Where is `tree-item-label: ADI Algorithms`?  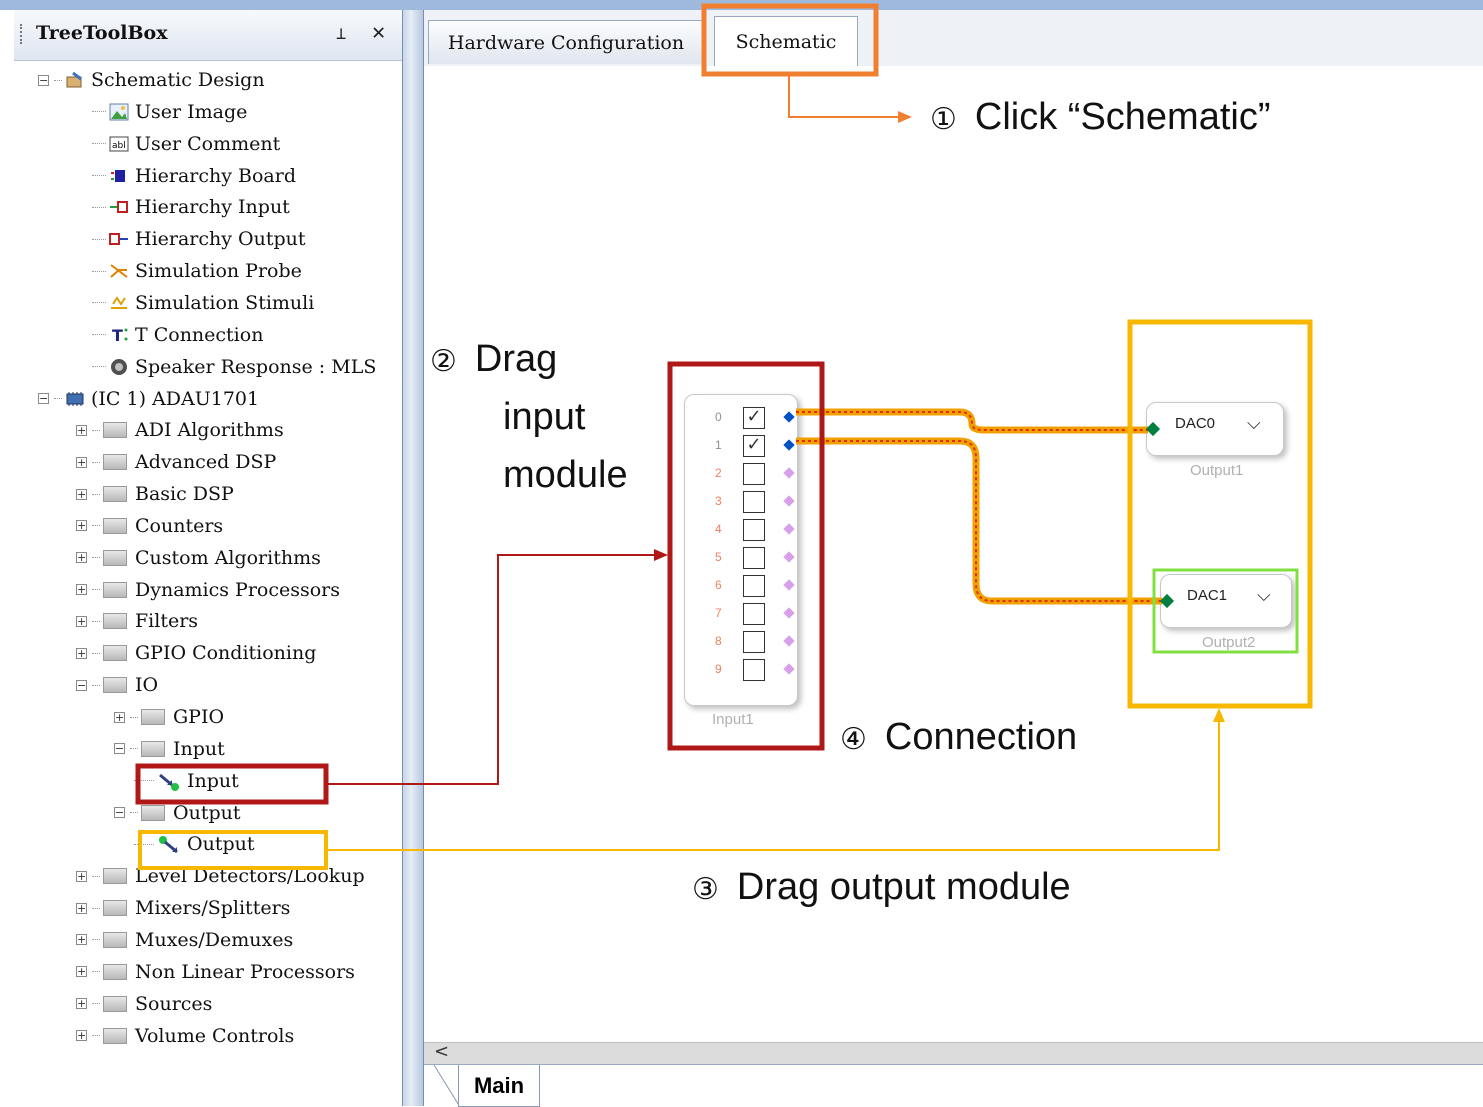 tree-item-label: ADI Algorithms is located at coordinates (209, 430).